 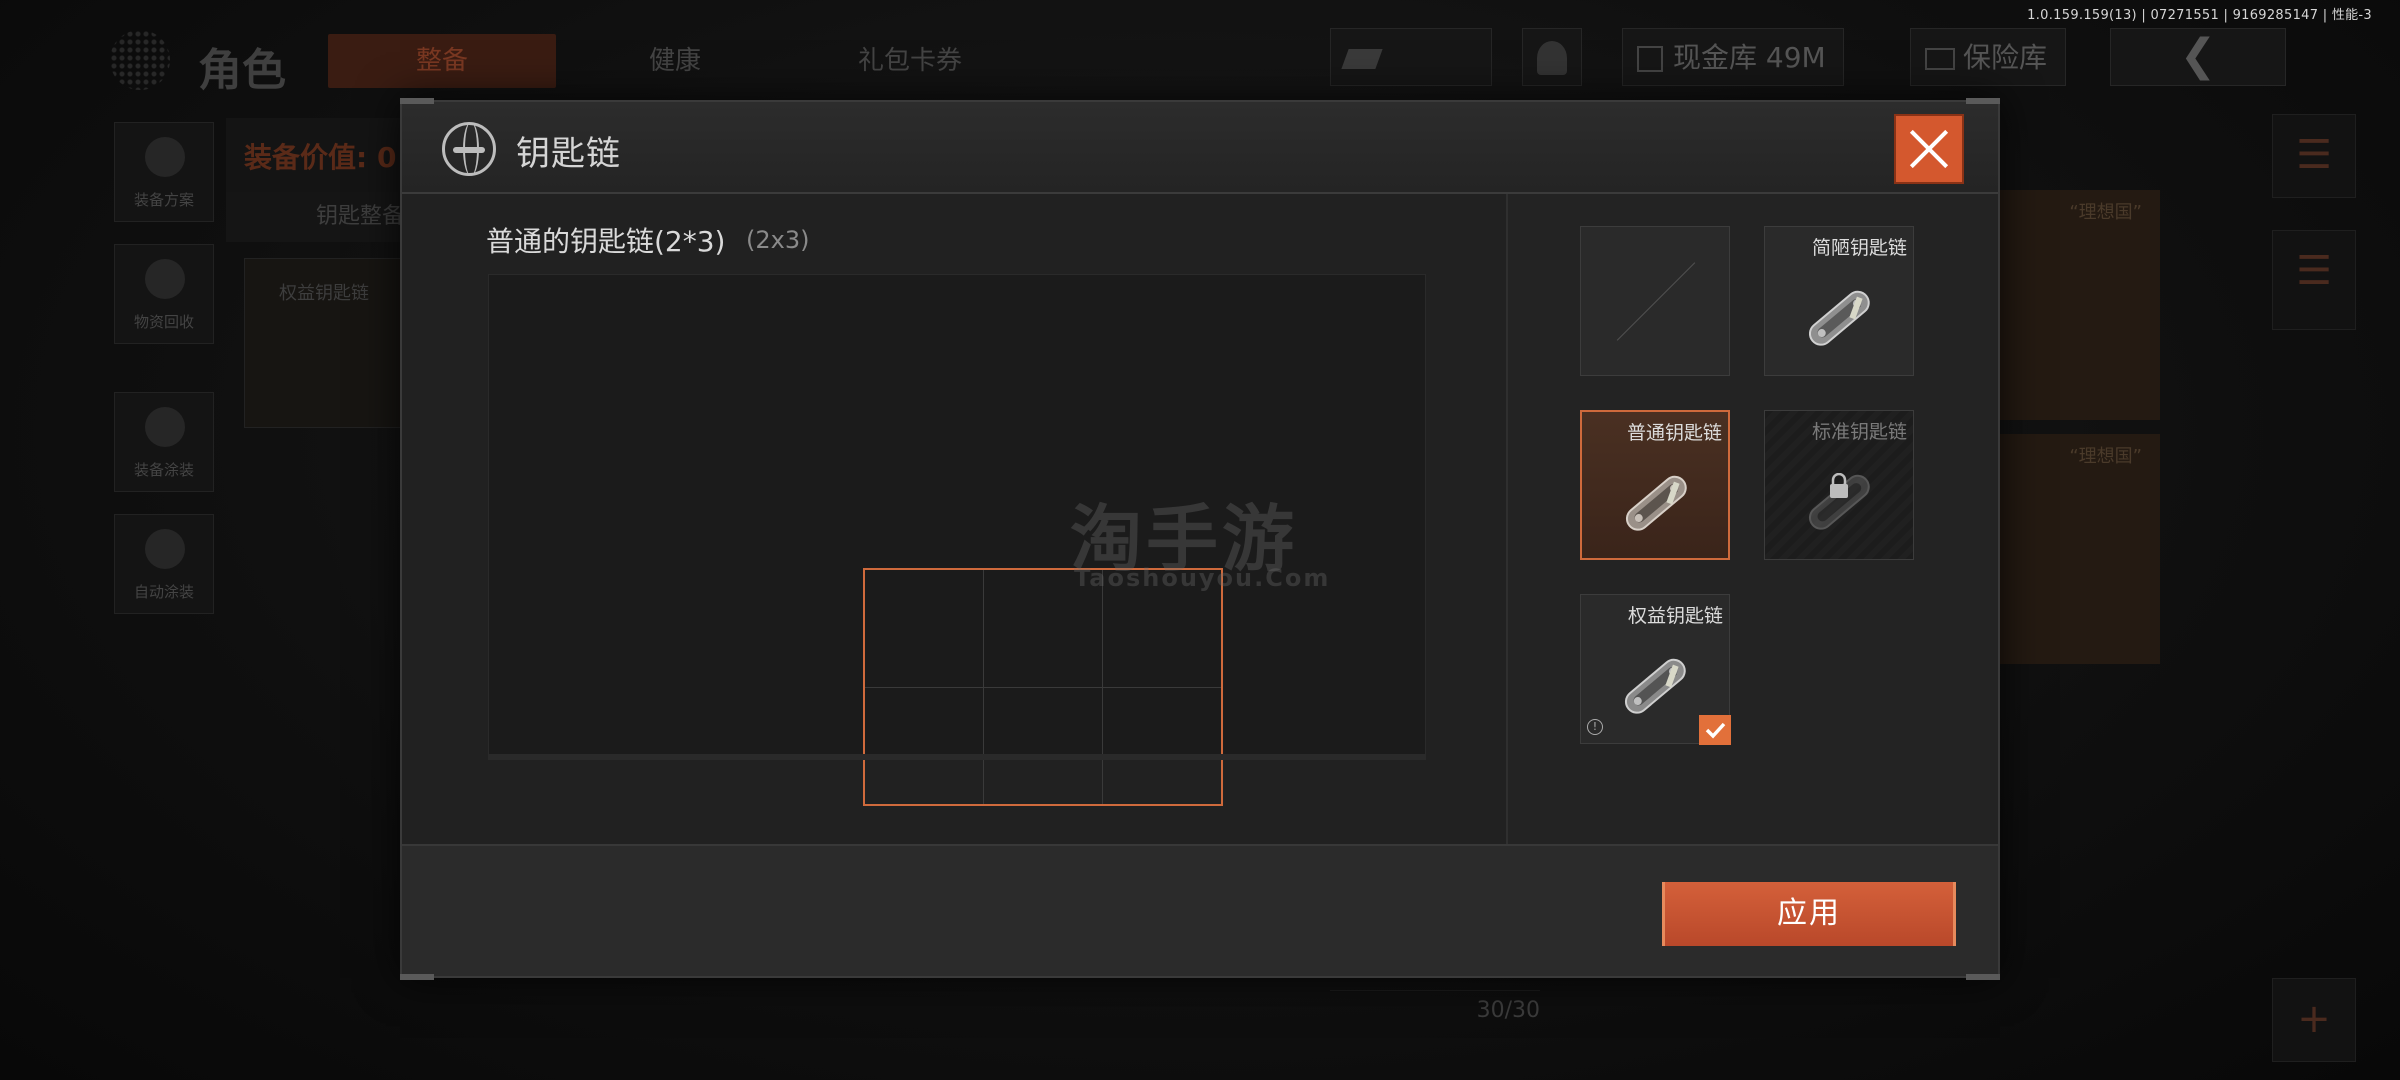 I want to click on equip-sub-header: 钥匙整备, so click(x=316, y=217).